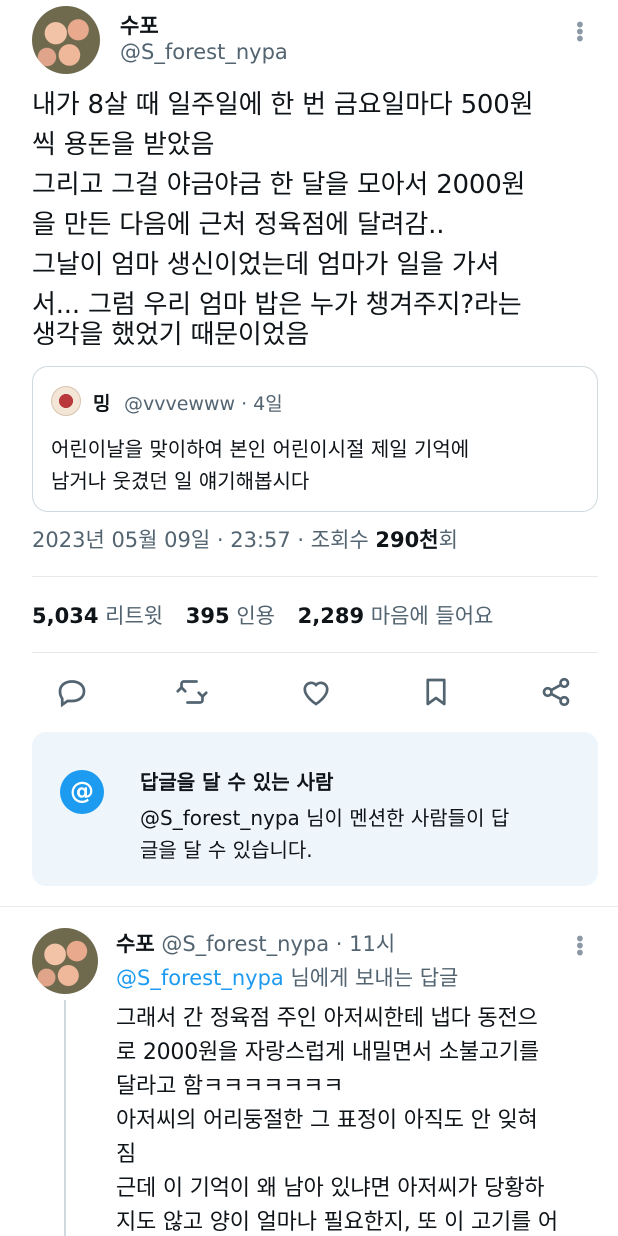  Describe the element at coordinates (556, 692) in the screenshot. I see `share-icon` at that location.